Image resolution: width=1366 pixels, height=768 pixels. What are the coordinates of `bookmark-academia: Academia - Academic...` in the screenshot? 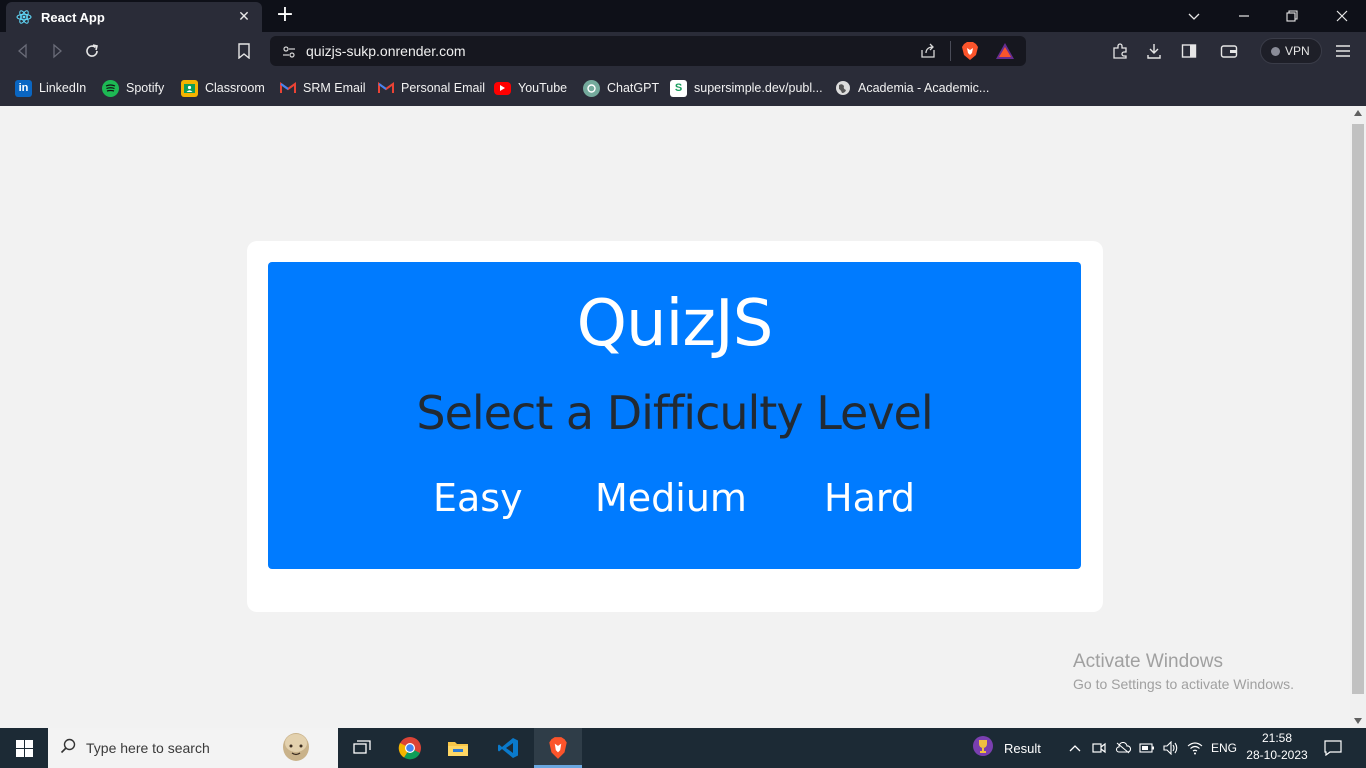 It's located at (911, 88).